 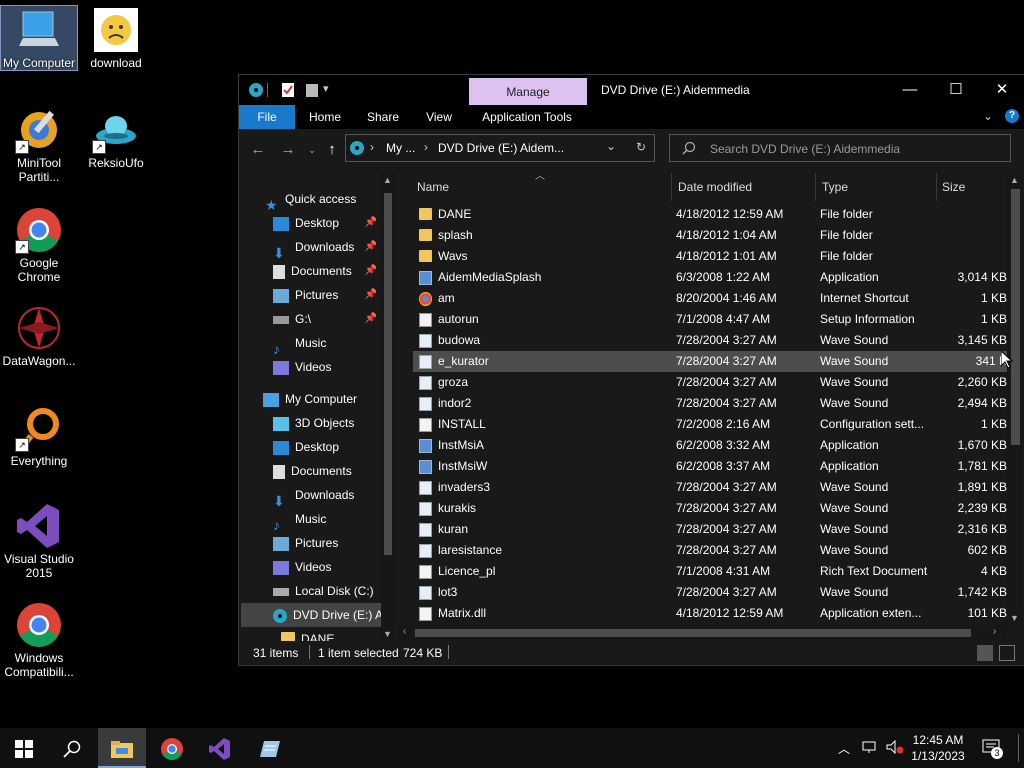 I want to click on new-folder-icon, so click(x=312, y=90).